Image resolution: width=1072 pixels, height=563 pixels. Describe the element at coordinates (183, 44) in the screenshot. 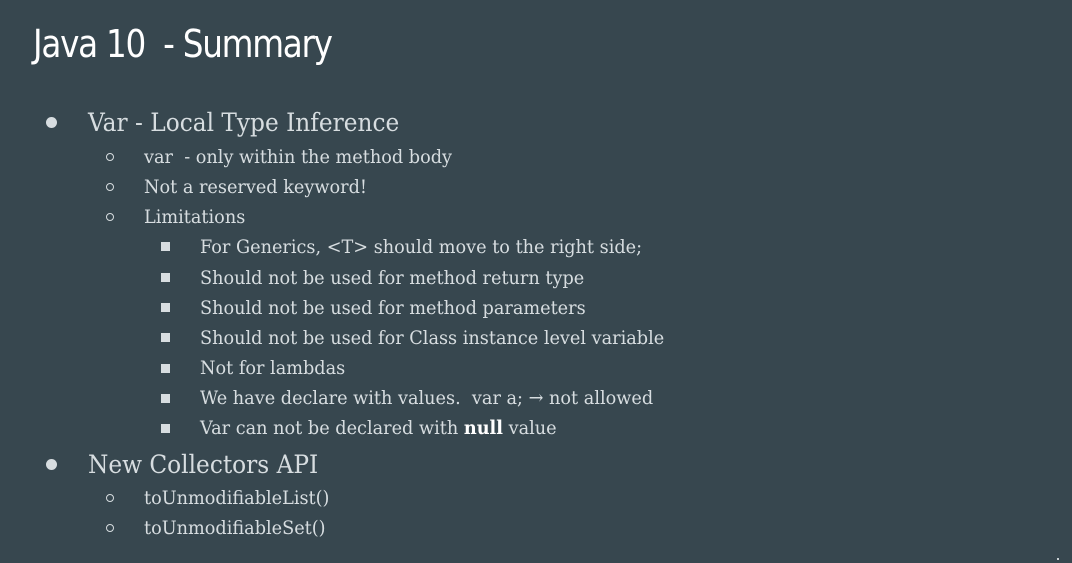

I see `slide-title: Java 10 - Summary` at that location.